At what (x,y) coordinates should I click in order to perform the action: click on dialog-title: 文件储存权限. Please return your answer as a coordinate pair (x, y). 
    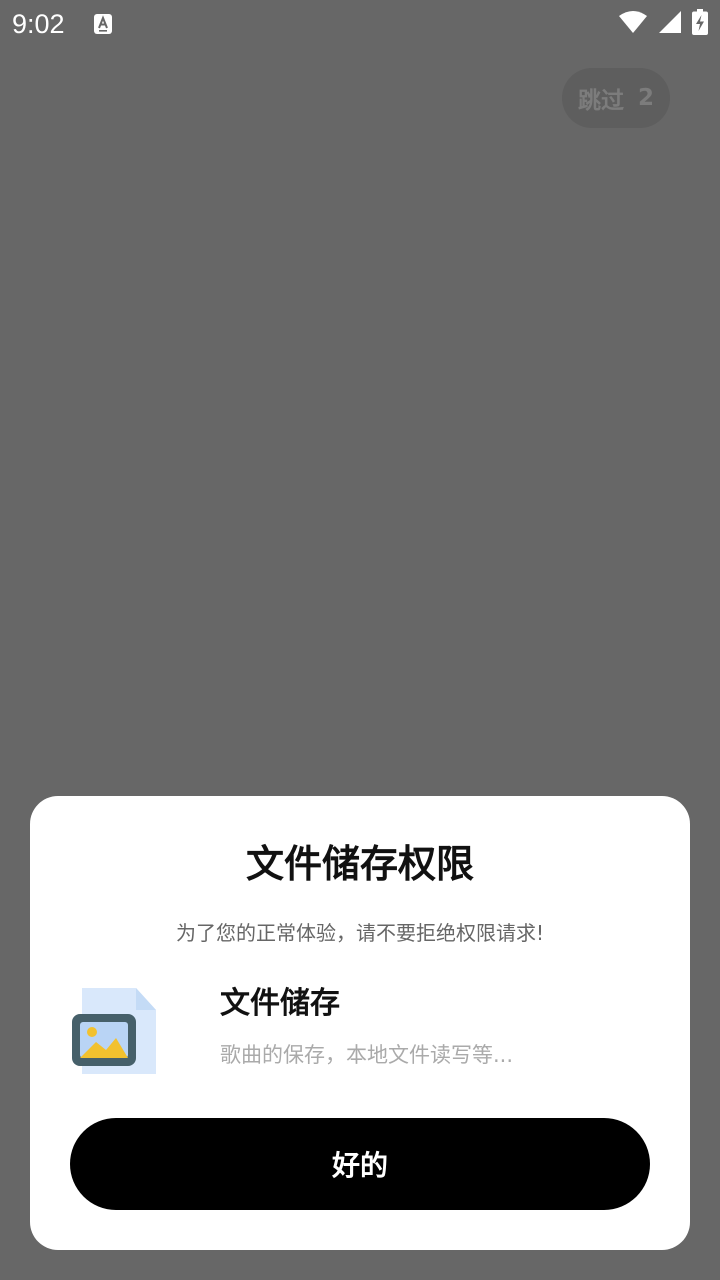
    Looking at the image, I should click on (359, 864).